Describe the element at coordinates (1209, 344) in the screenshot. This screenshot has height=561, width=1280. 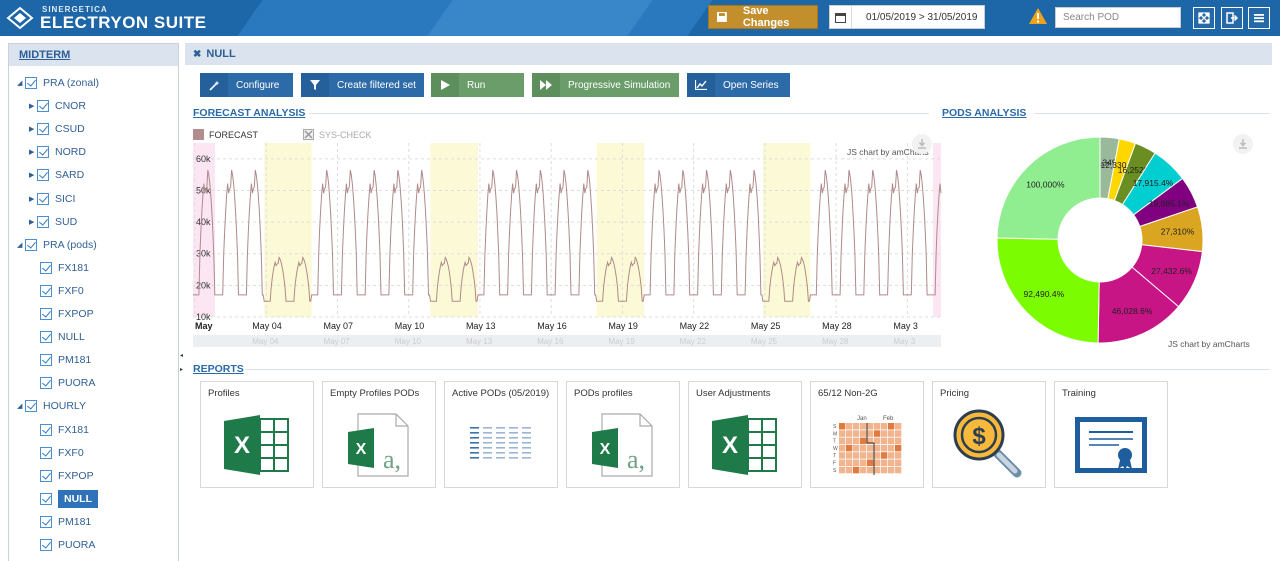
I see `pie-chart-credit: JS chart by amCharts` at that location.